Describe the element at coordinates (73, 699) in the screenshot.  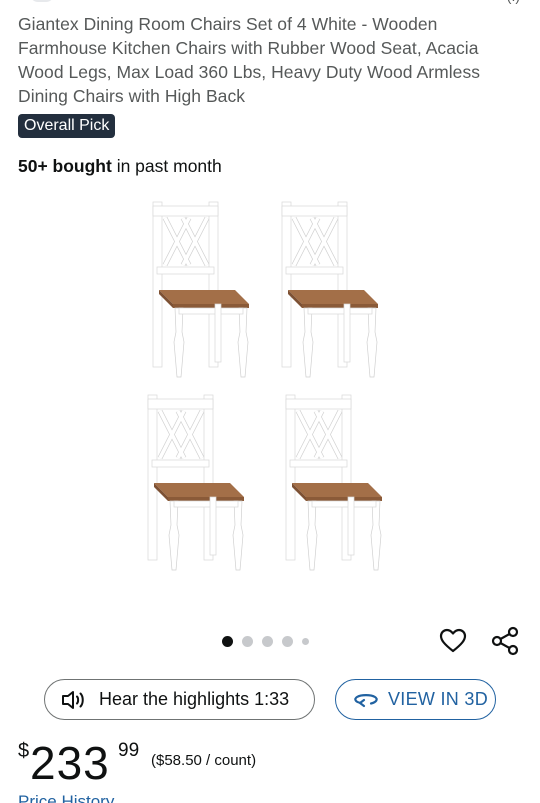
I see `speaker-icon` at that location.